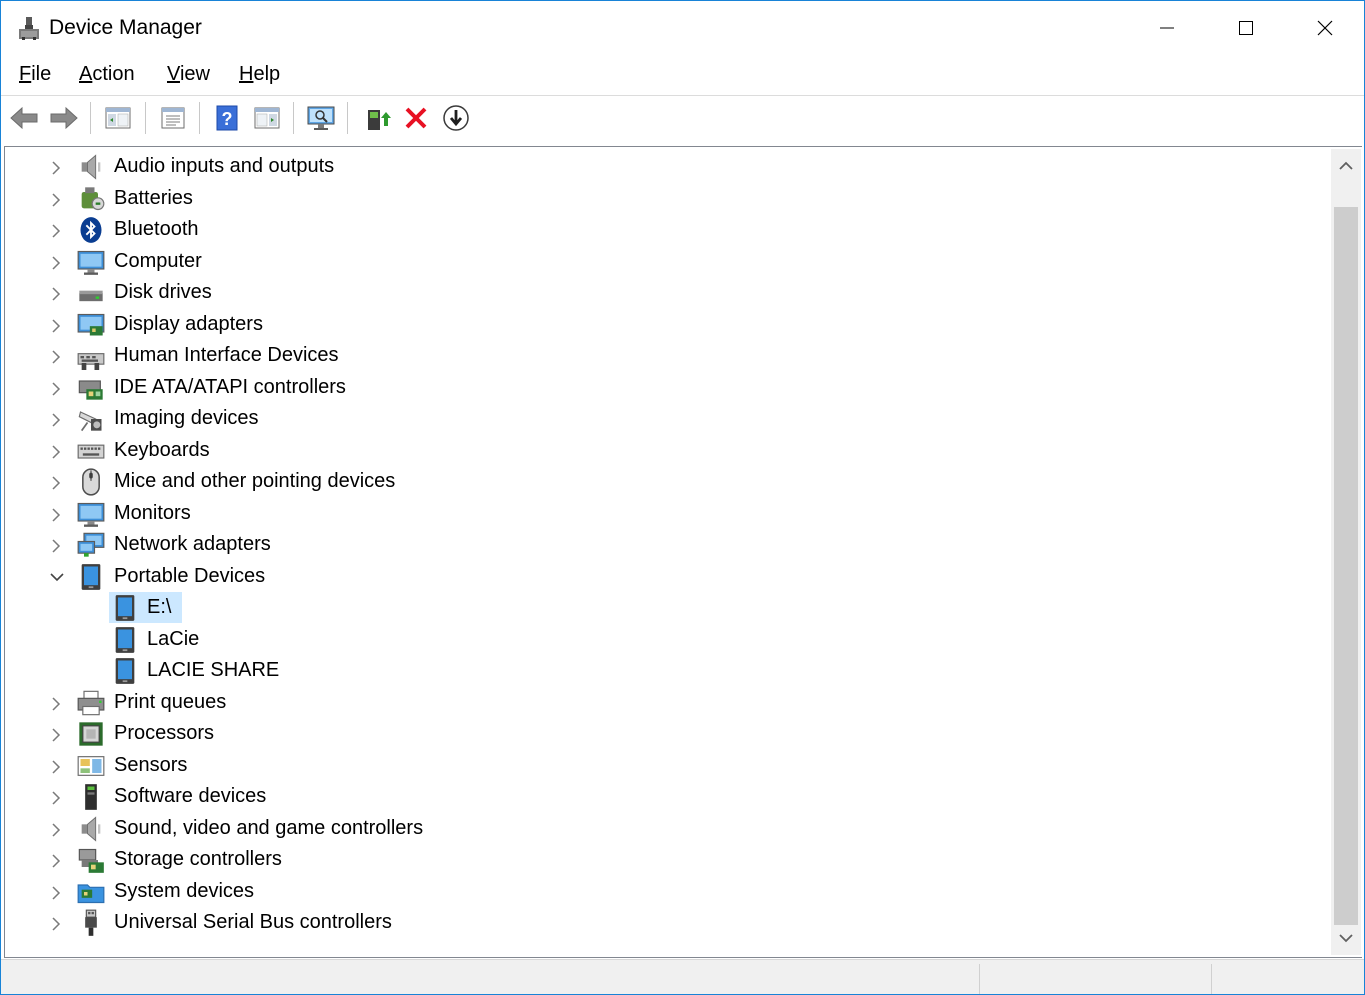  I want to click on expander-expanded, so click(56, 577).